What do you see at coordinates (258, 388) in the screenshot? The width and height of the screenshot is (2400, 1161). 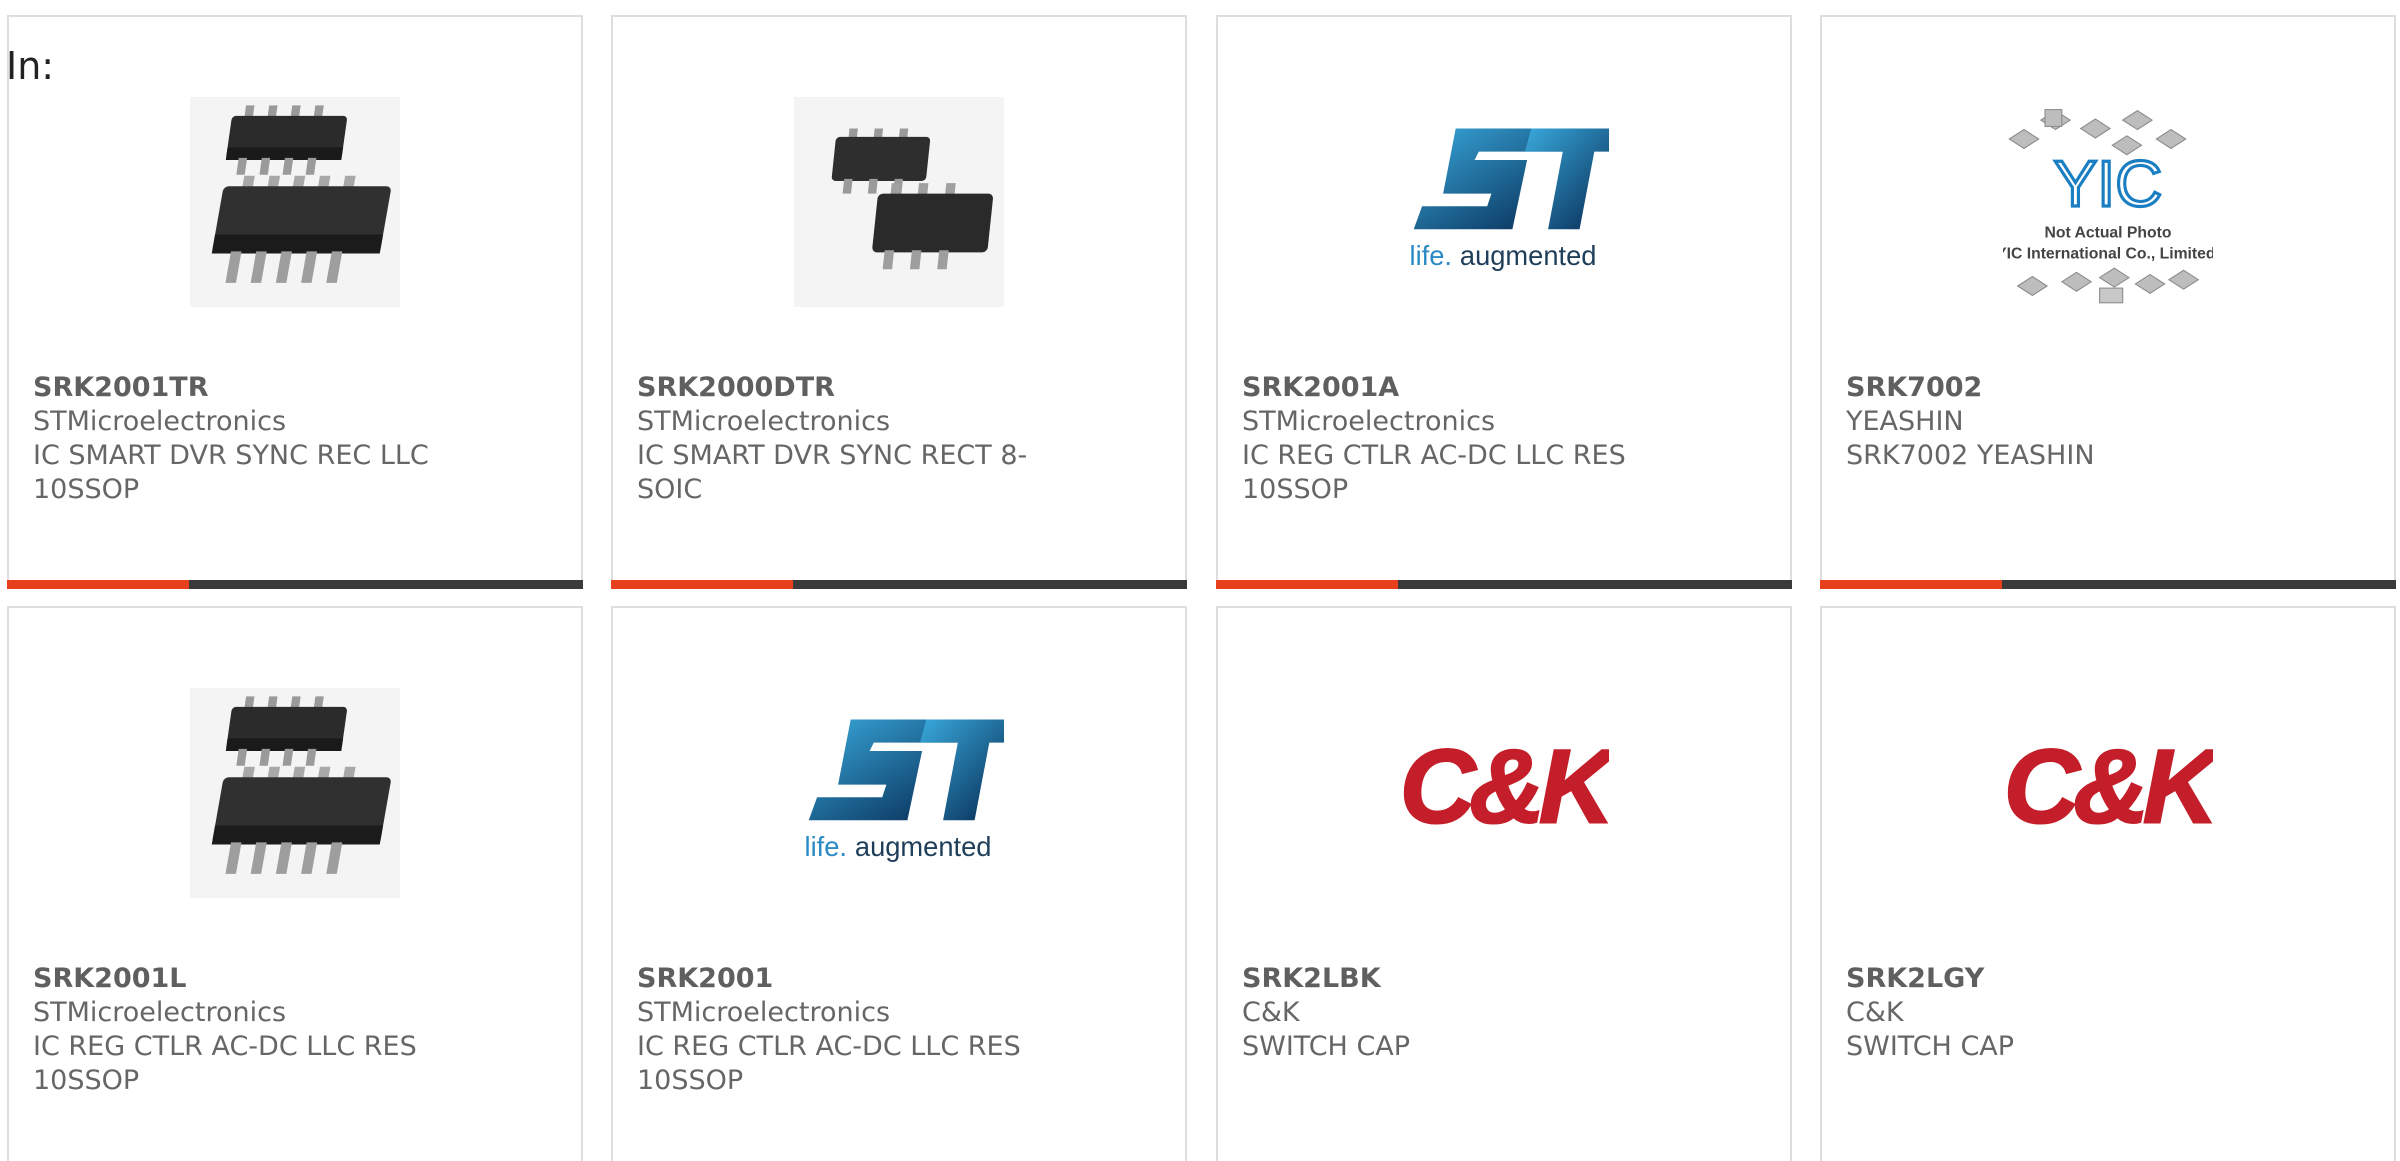 I see `part-number: SRK2001TR` at bounding box center [258, 388].